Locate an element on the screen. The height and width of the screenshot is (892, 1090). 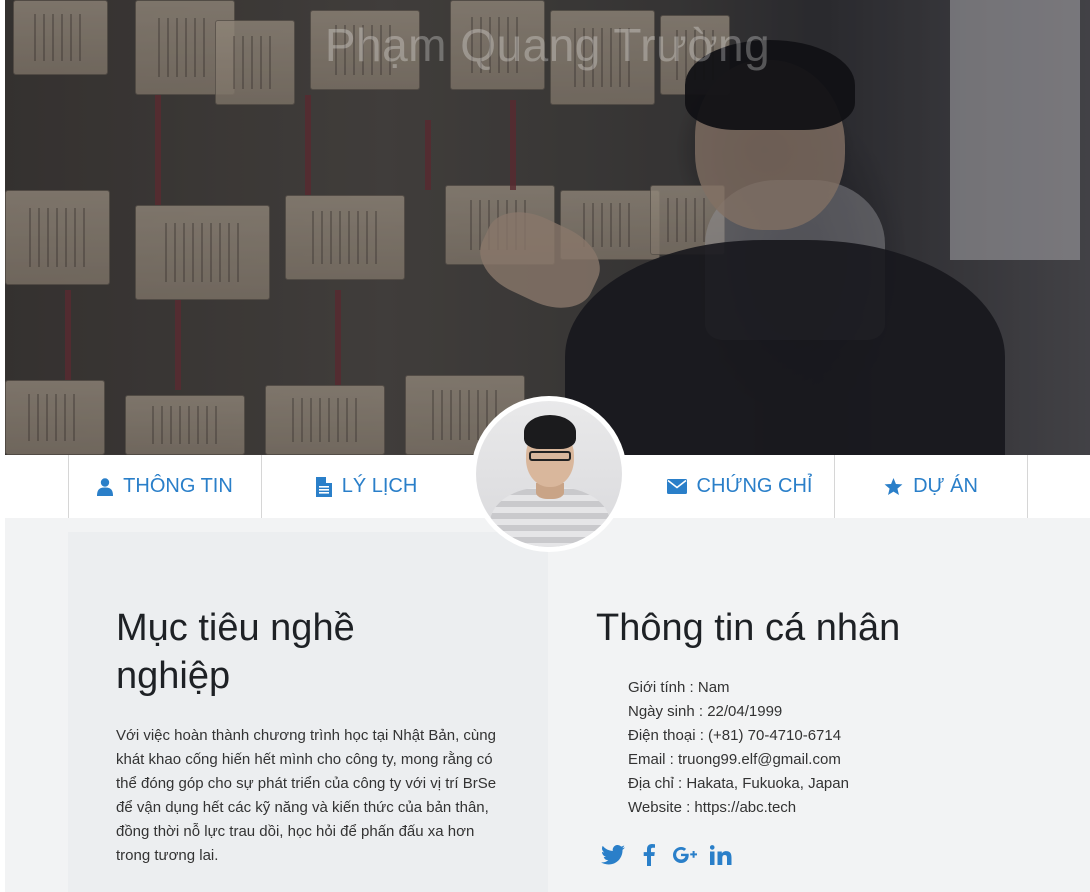
nav-item-resume: LÝ LỊCH is located at coordinates (366, 486).